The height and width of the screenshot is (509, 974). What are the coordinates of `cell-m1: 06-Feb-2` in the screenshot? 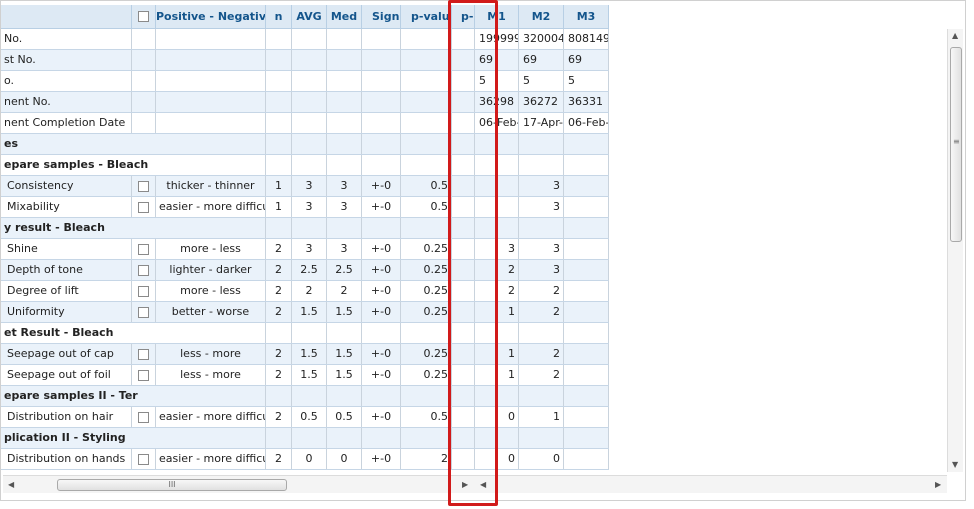 It's located at (497, 123).